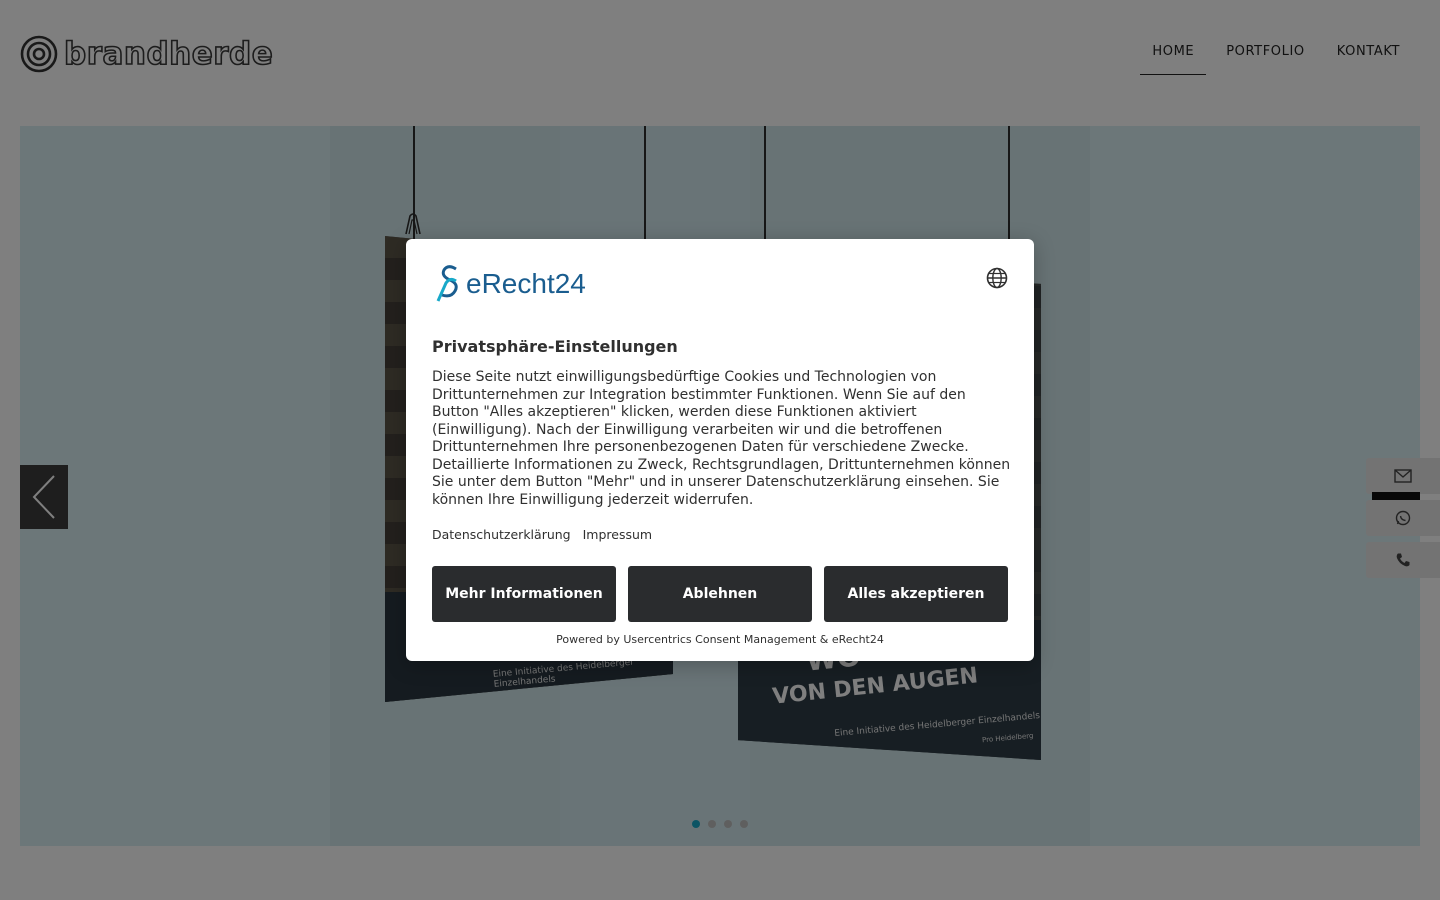 The height and width of the screenshot is (900, 1440). I want to click on language-globe-icon, so click(997, 278).